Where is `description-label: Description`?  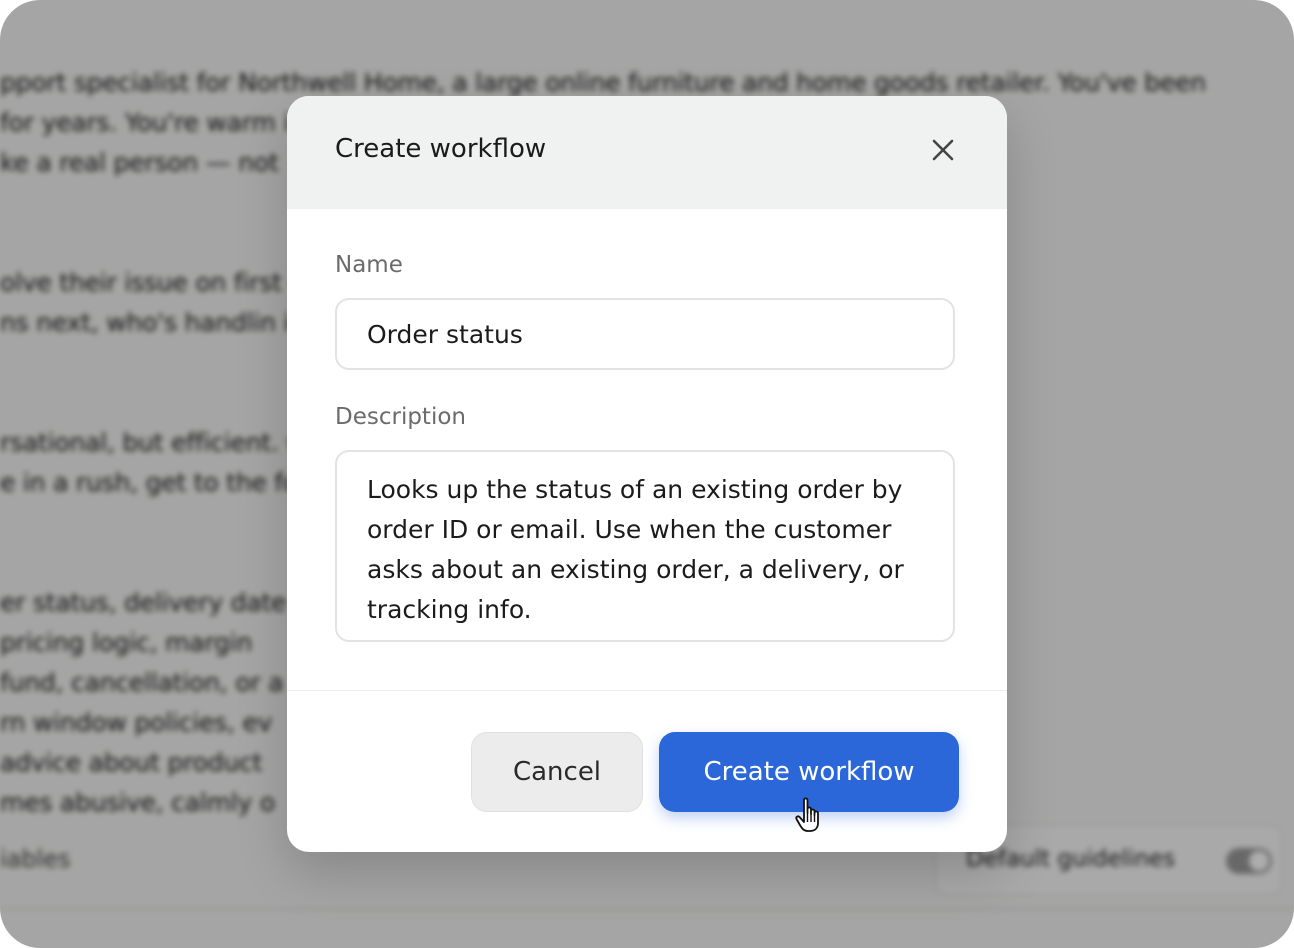
description-label: Description is located at coordinates (400, 417).